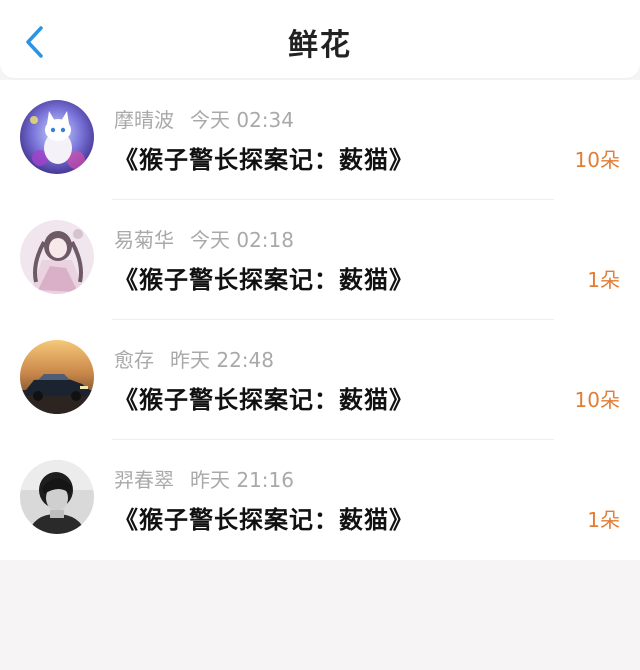 The width and height of the screenshot is (640, 670). Describe the element at coordinates (242, 480) in the screenshot. I see `send-time: 昨天 21:16` at that location.